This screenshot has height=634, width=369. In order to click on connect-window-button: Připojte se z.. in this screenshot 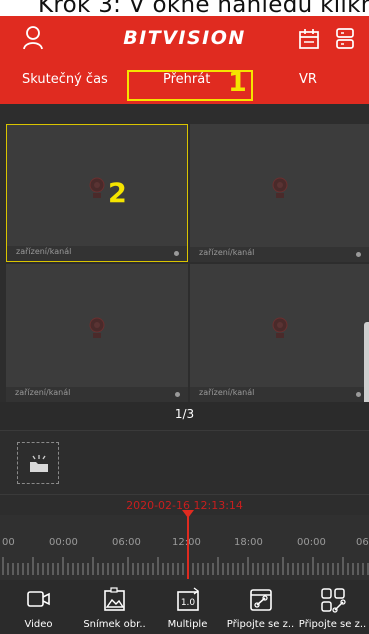, I will do `click(260, 607)`.